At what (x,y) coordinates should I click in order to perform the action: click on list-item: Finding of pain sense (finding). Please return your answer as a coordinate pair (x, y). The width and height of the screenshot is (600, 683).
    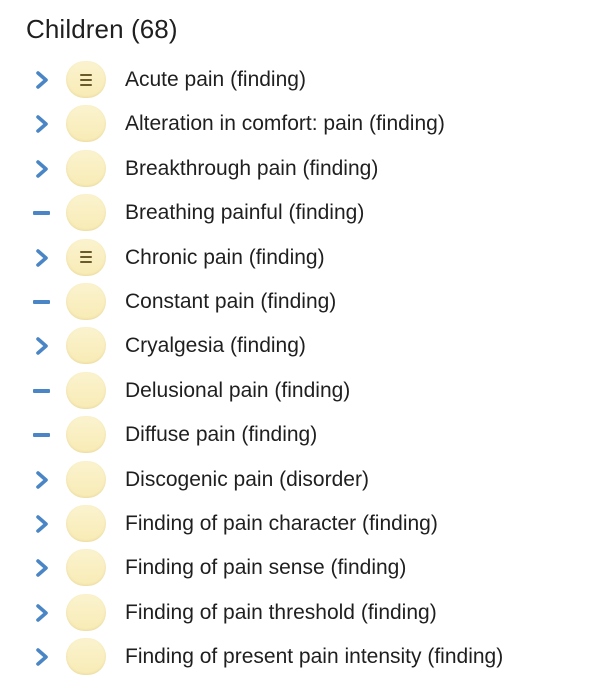
    Looking at the image, I should click on (300, 568).